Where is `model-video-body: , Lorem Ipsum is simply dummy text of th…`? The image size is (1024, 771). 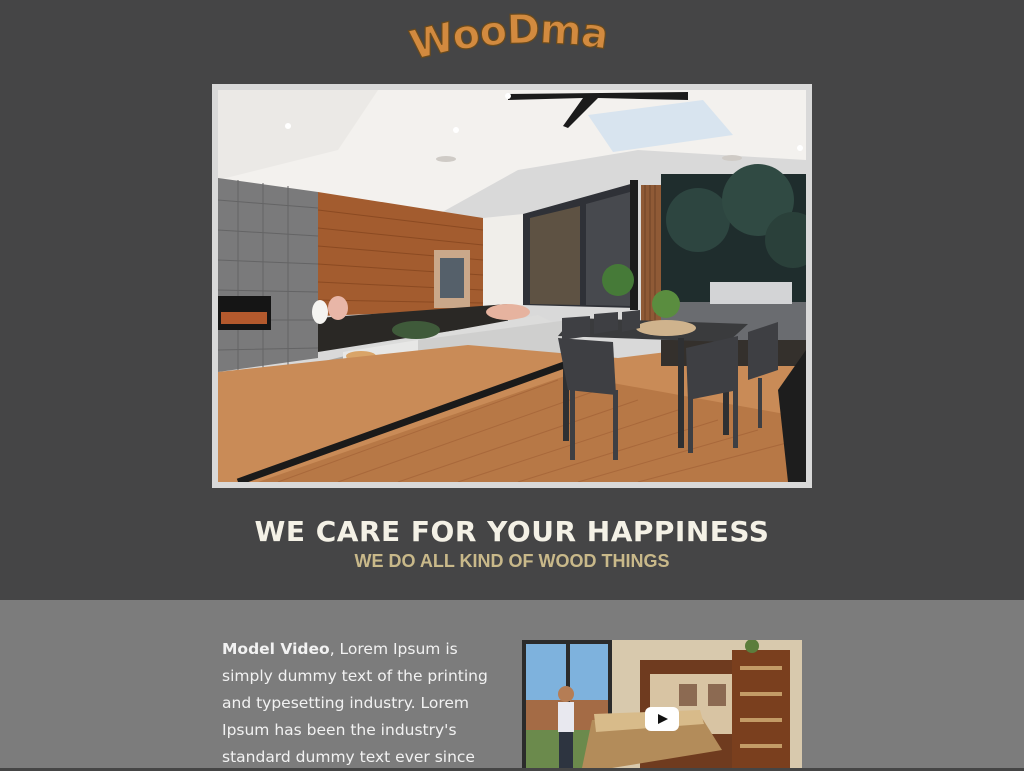 model-video-body: , Lorem Ipsum is simply dummy text of th… is located at coordinates (355, 703).